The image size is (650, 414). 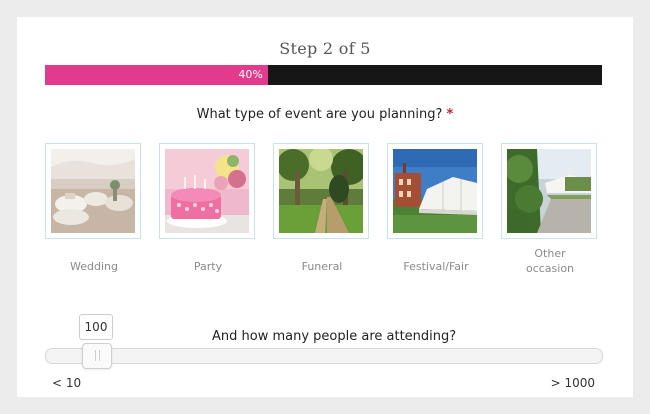 I want to click on slider-handle, so click(x=97, y=356).